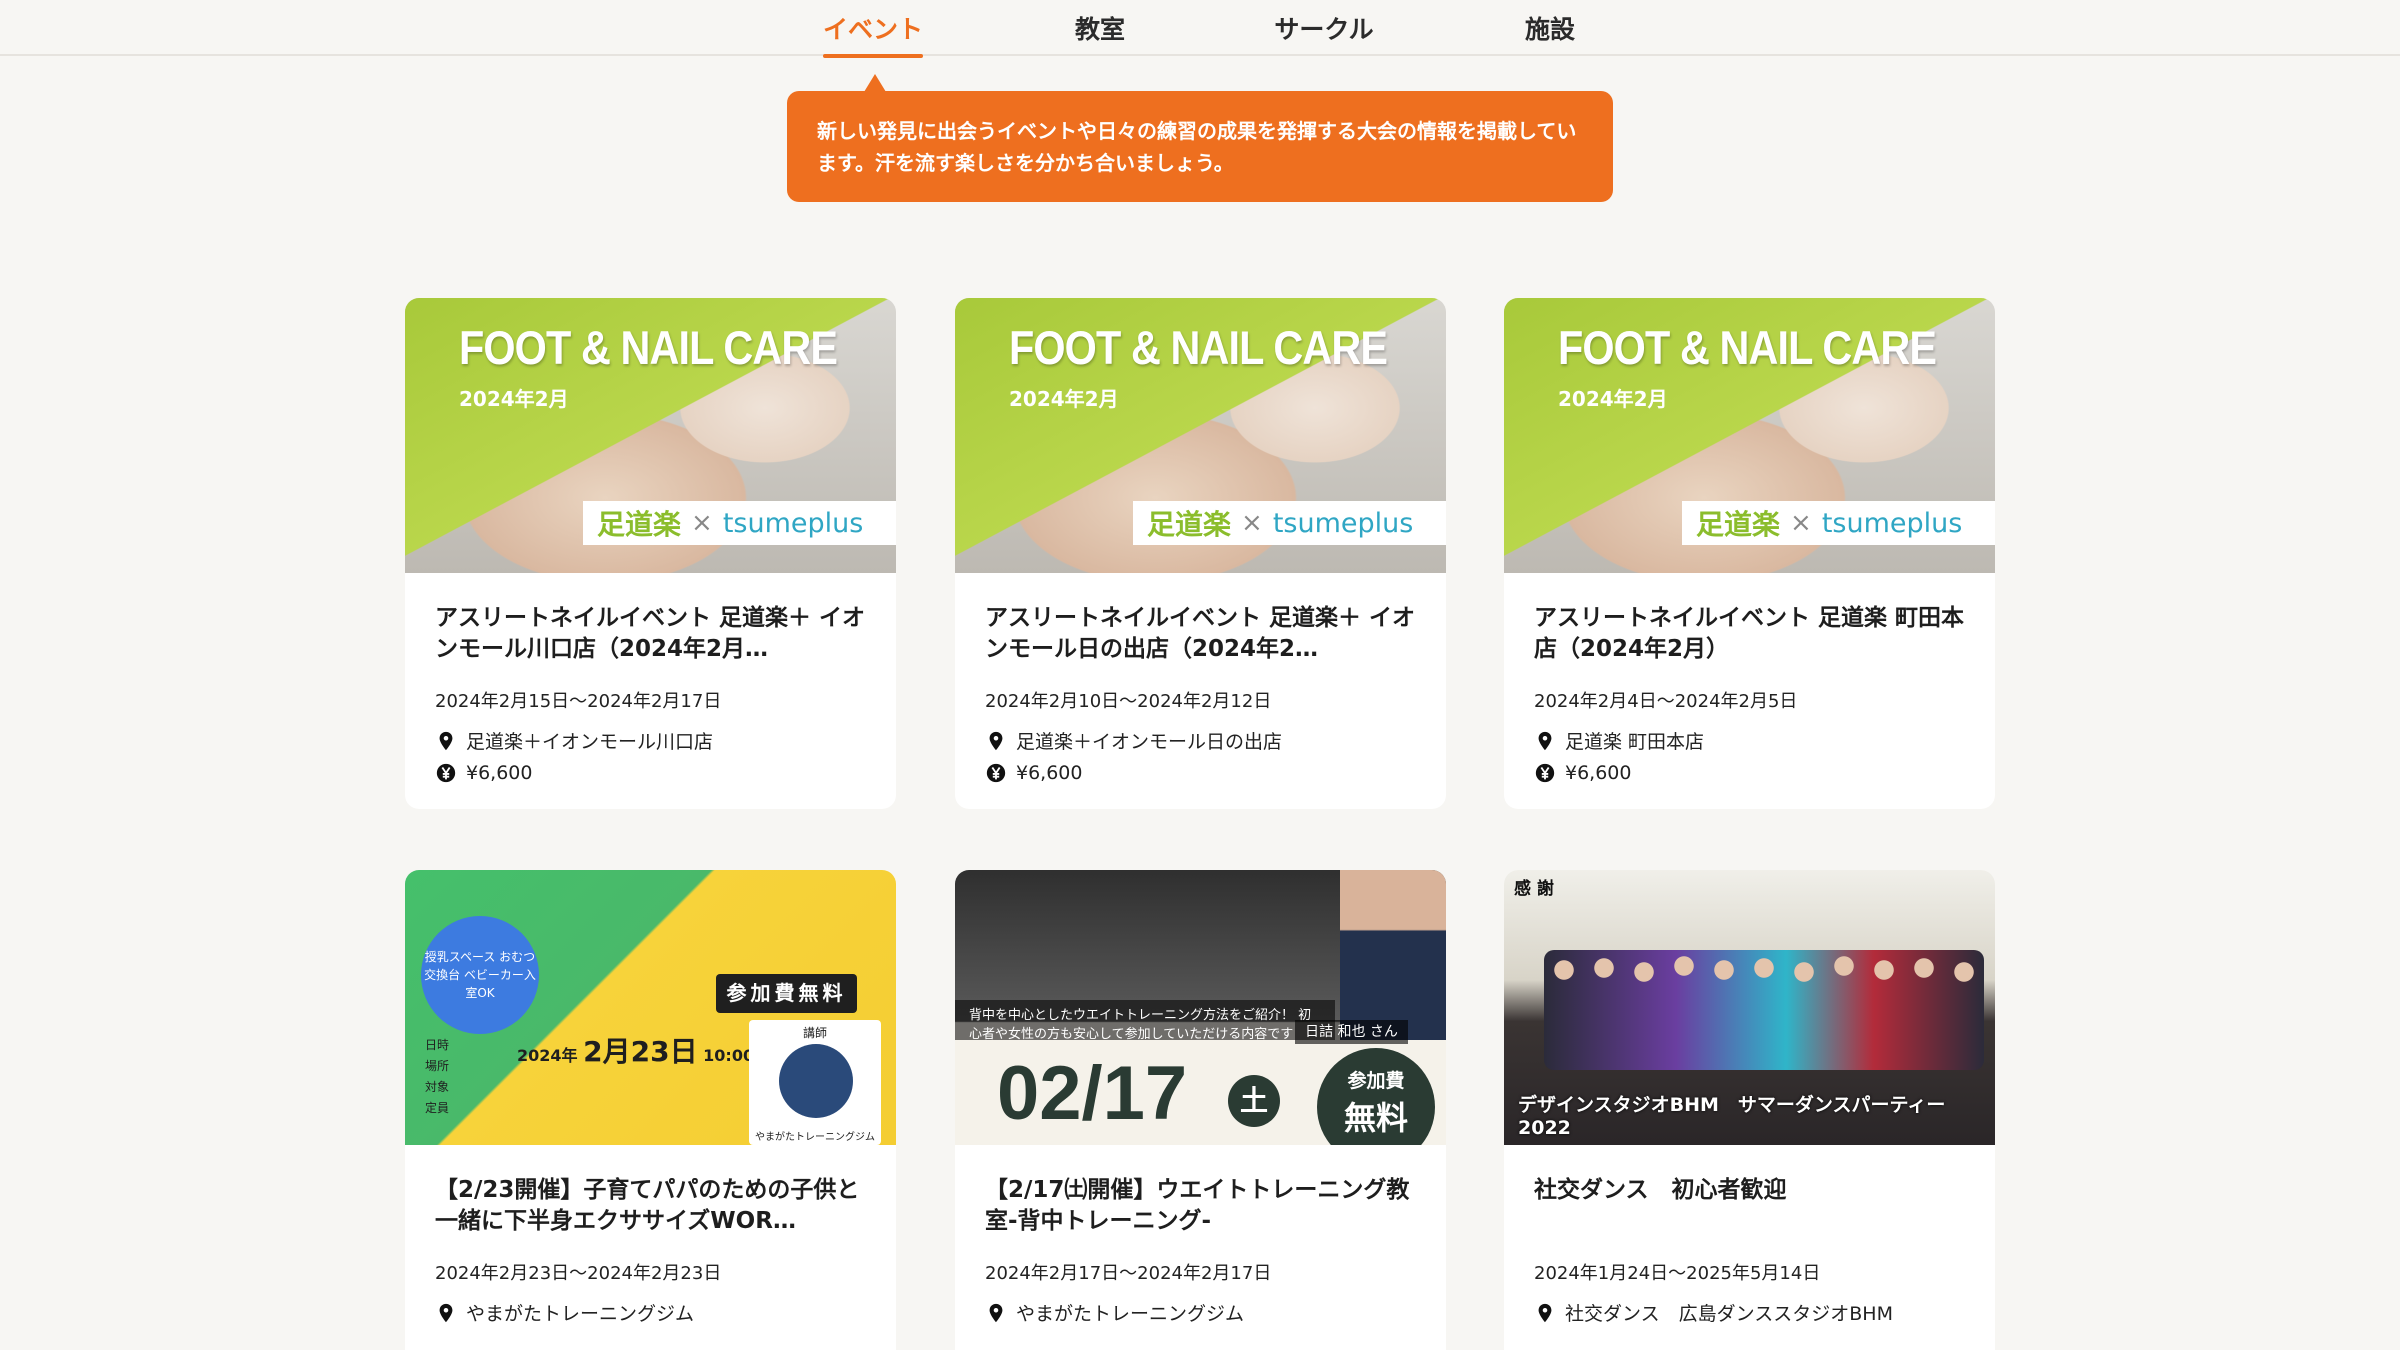 The image size is (2400, 1350). I want to click on thumb-info-line: 対象, so click(437, 1087).